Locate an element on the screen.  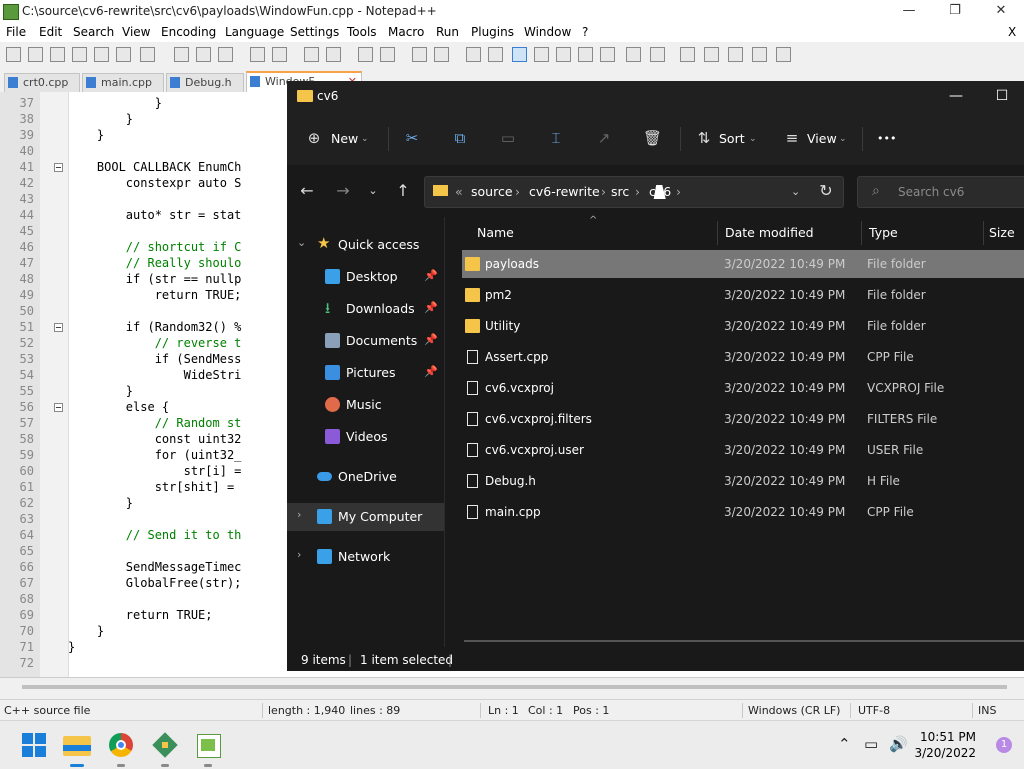
code-line: for (uint32_ is located at coordinates (155, 455).